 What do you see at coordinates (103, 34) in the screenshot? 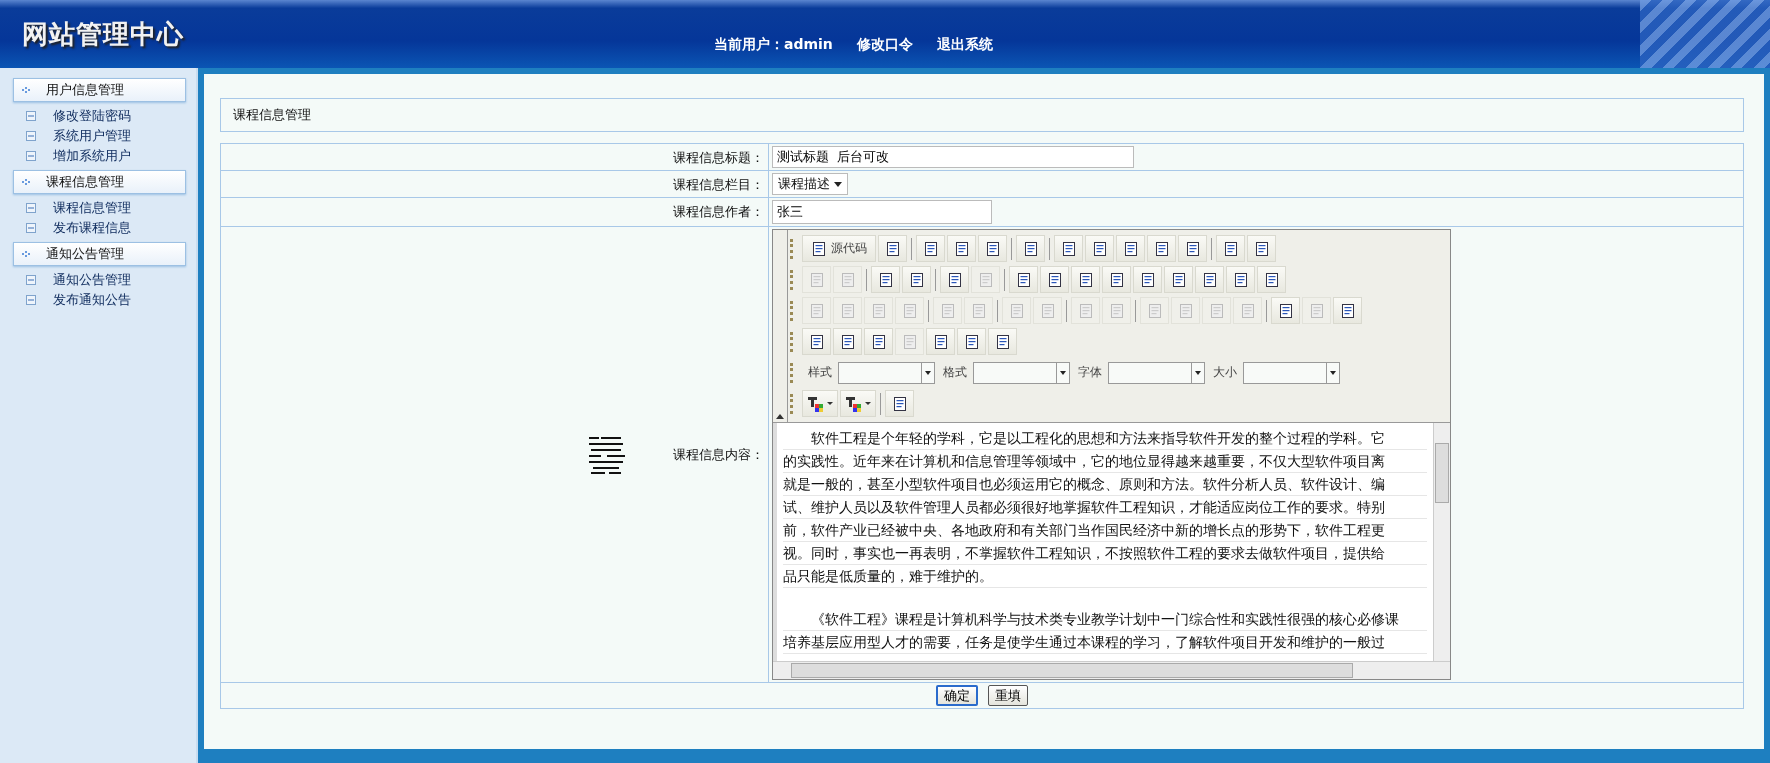
I see `site-title: 网站管理中心` at bounding box center [103, 34].